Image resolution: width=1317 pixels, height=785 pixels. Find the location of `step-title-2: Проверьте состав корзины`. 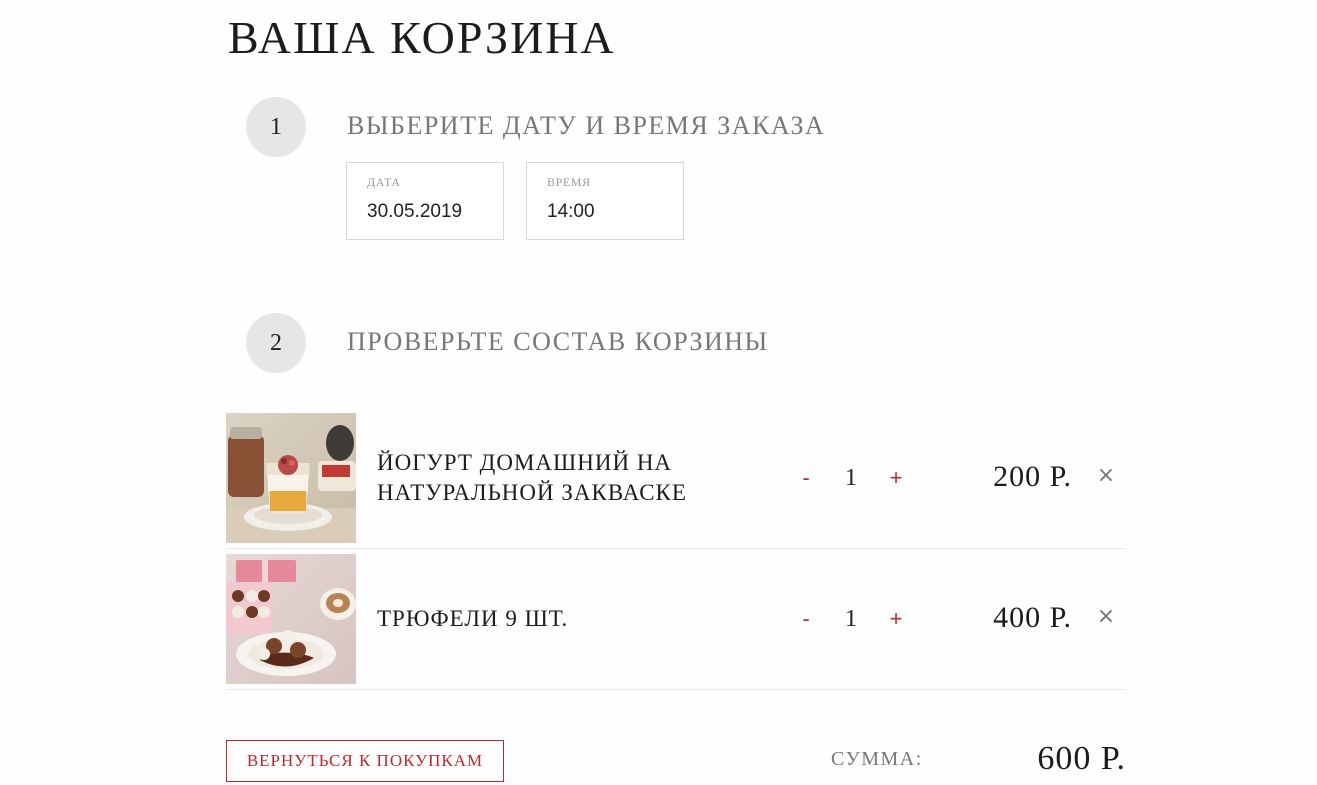

step-title-2: Проверьте состав корзины is located at coordinates (558, 341).